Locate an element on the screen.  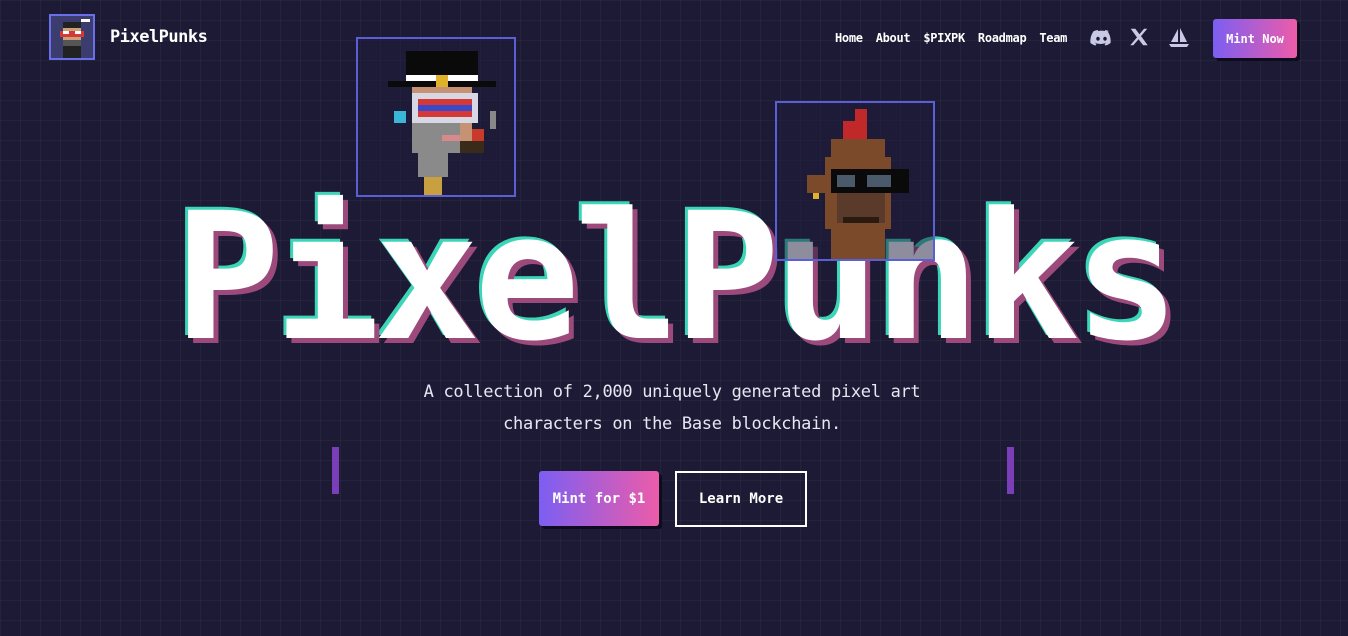
x-twitter-icon is located at coordinates (1140, 38).